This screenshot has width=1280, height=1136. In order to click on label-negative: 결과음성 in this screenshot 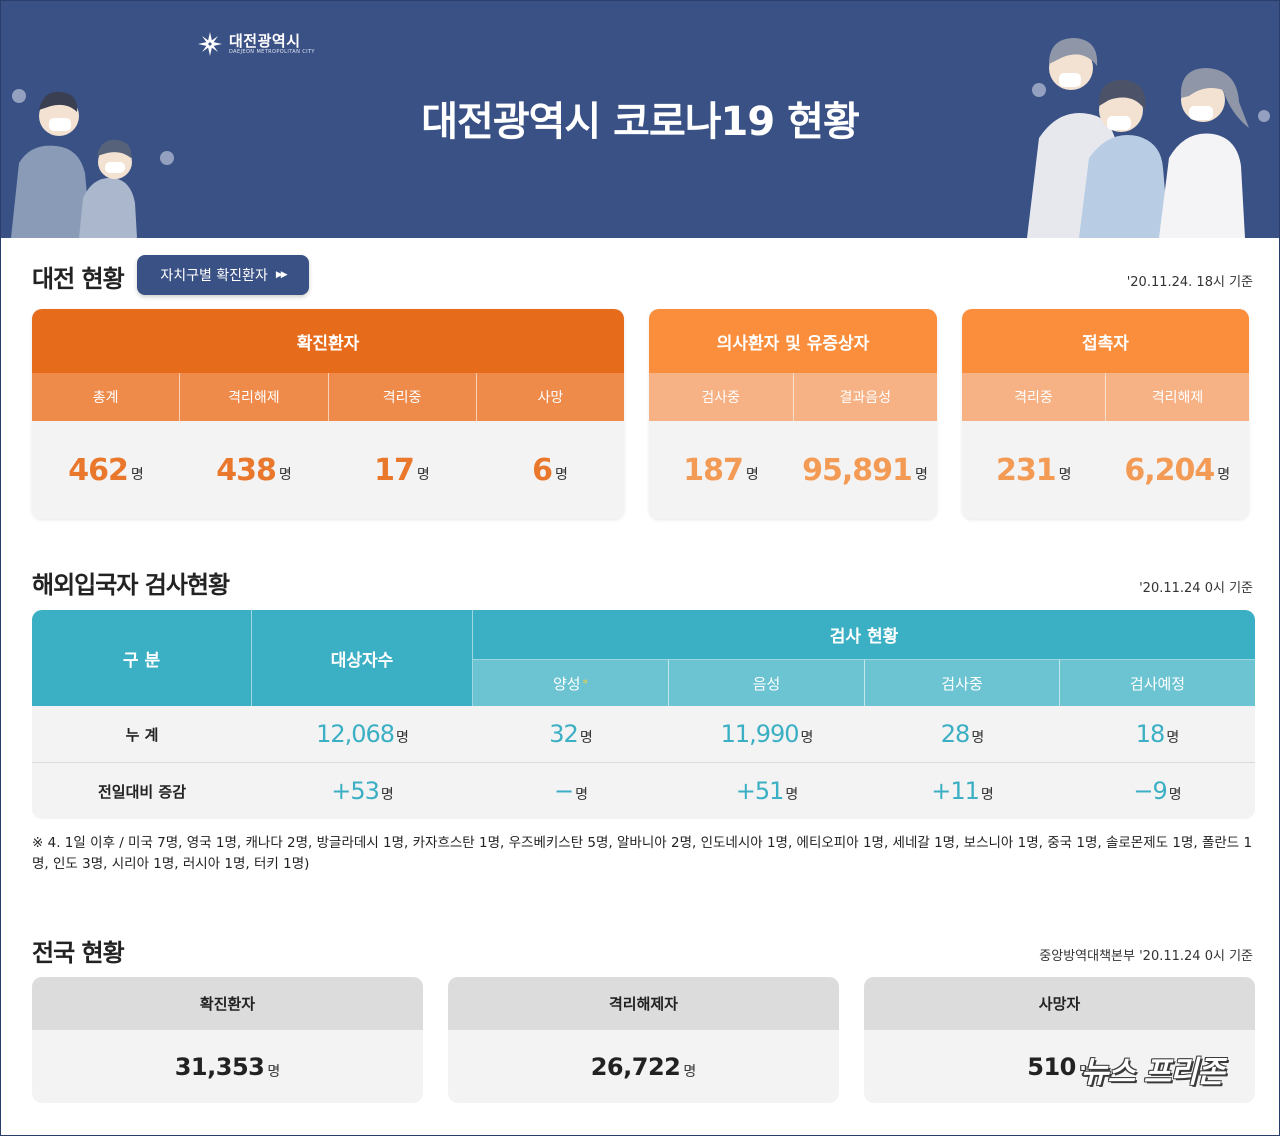, I will do `click(865, 397)`.